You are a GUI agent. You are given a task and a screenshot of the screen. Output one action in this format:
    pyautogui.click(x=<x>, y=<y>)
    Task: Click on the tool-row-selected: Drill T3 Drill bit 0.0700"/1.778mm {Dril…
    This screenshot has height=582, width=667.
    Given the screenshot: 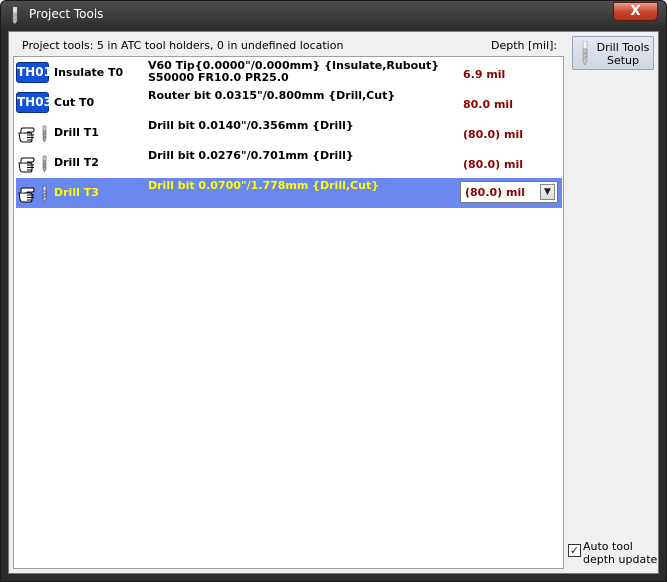 What is the action you would take?
    pyautogui.click(x=289, y=193)
    